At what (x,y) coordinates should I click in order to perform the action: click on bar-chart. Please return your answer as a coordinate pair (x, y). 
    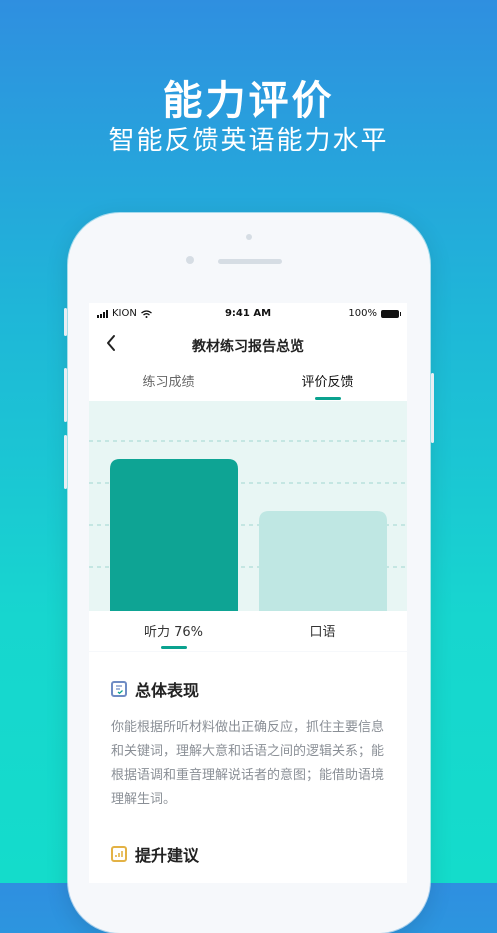
    Looking at the image, I should click on (248, 506).